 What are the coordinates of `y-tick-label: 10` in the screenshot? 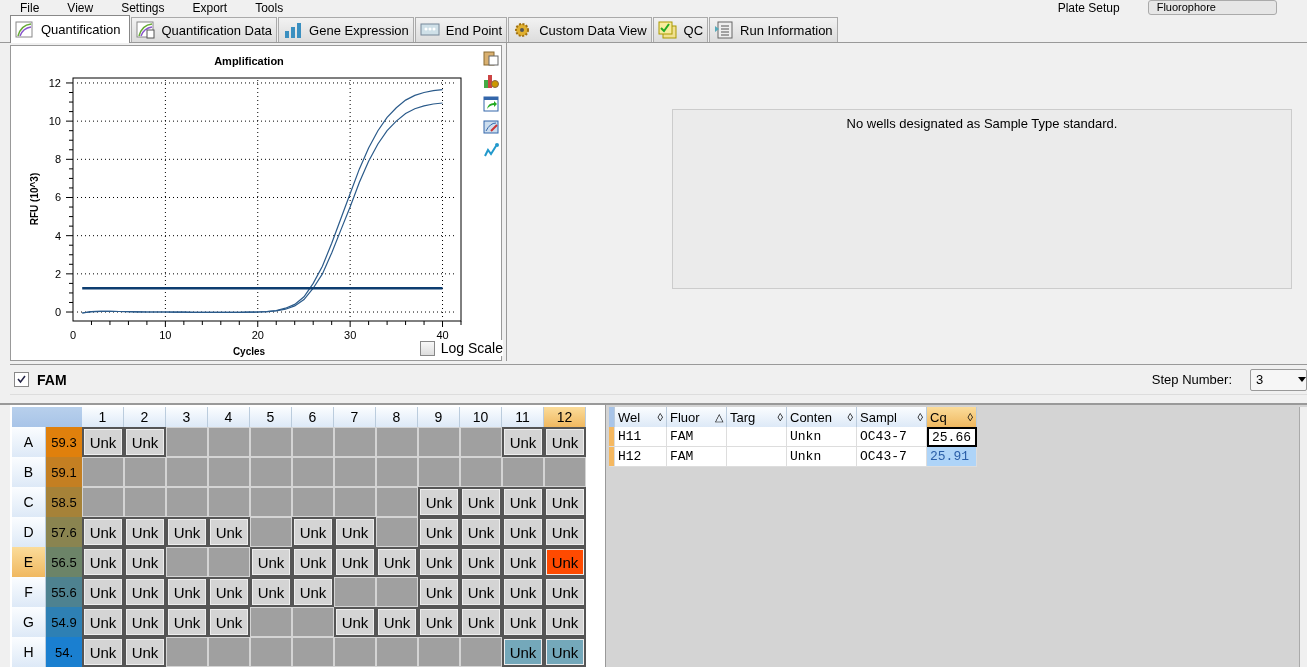 It's located at (54, 121).